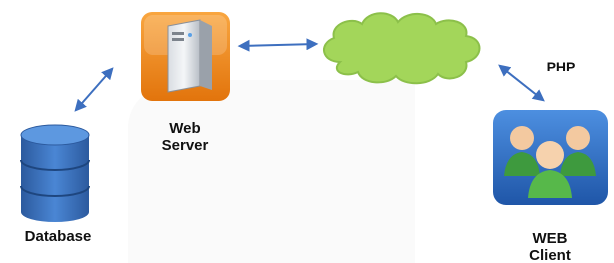  Describe the element at coordinates (561, 65) in the screenshot. I see `internet-label: PHP` at that location.